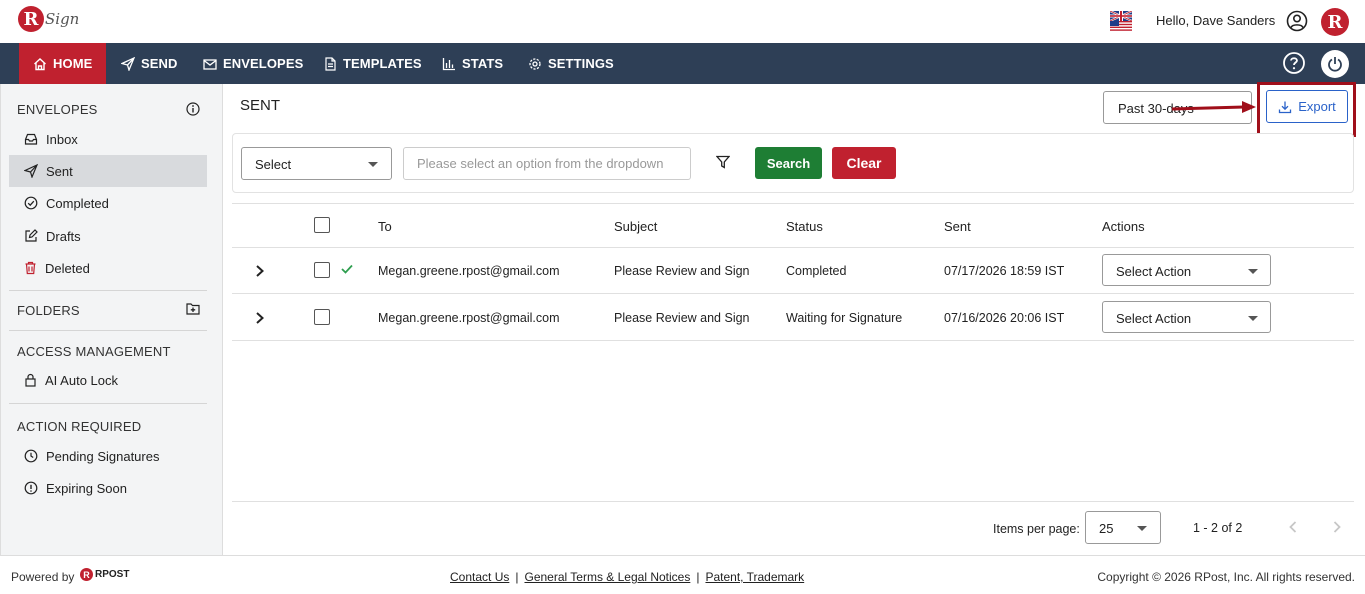 Image resolution: width=1365 pixels, height=594 pixels. What do you see at coordinates (1121, 21) in the screenshot?
I see `us-uk-flag-icon` at bounding box center [1121, 21].